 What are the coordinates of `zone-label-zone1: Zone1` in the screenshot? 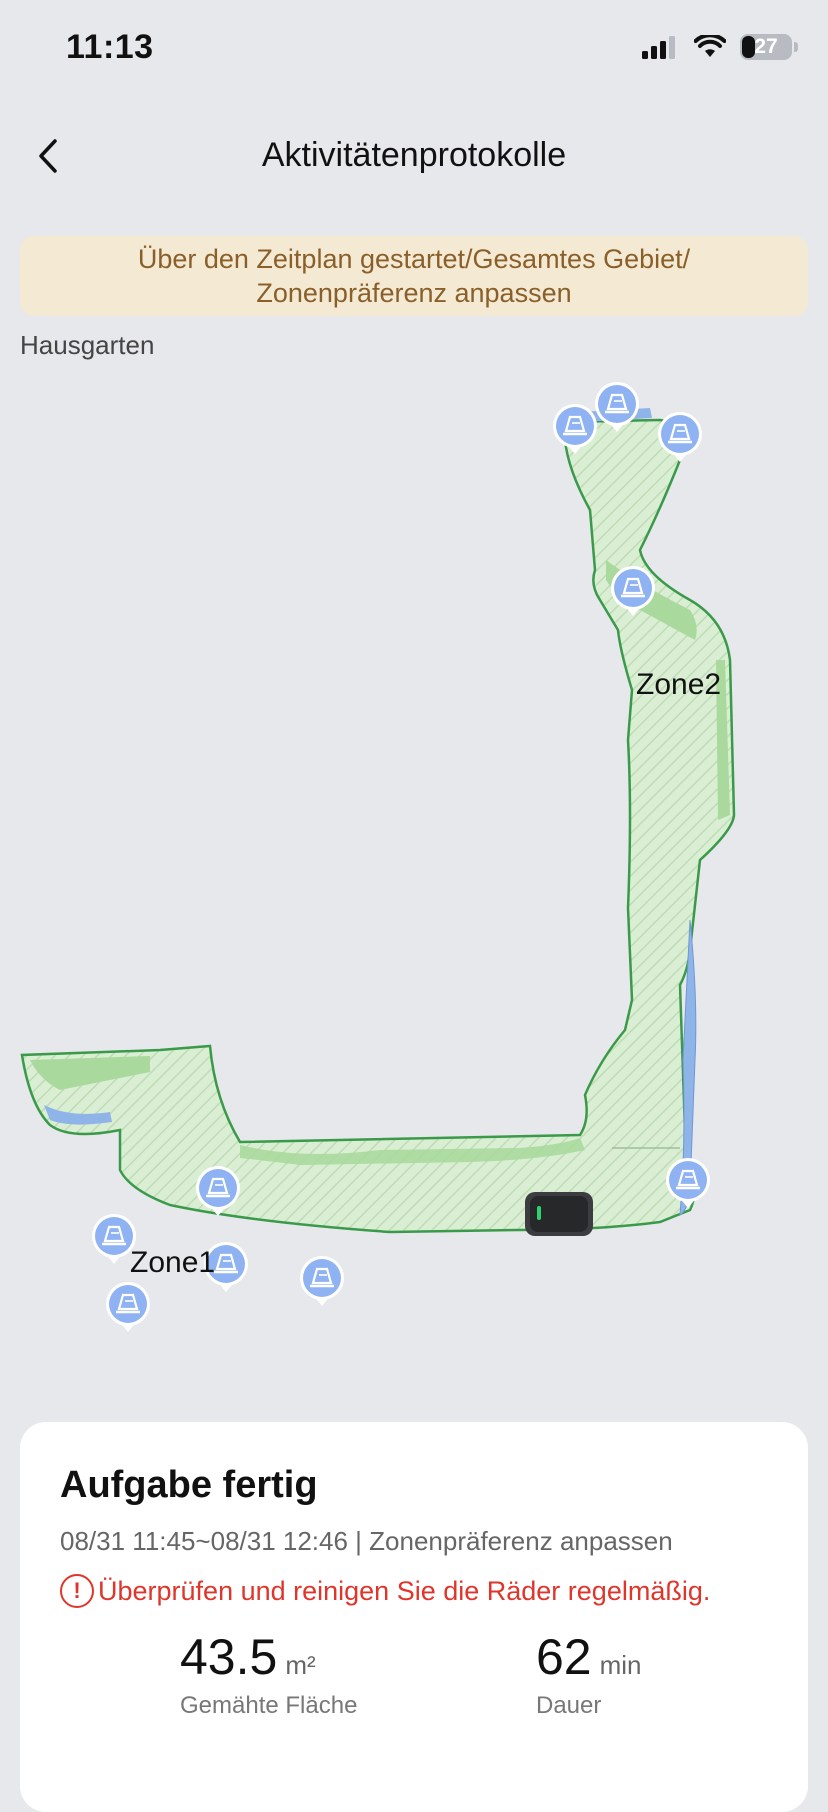 It's located at (172, 1263).